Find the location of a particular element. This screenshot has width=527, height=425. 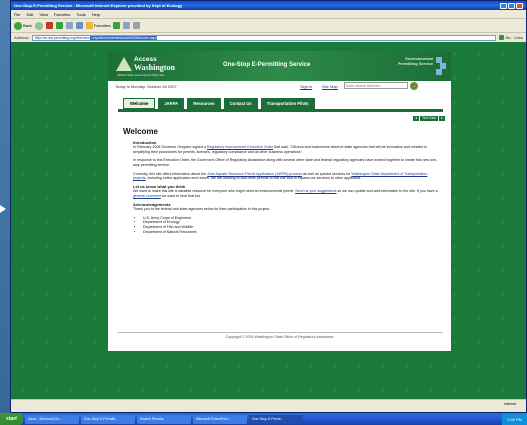

minimize-icon is located at coordinates (503, 5).